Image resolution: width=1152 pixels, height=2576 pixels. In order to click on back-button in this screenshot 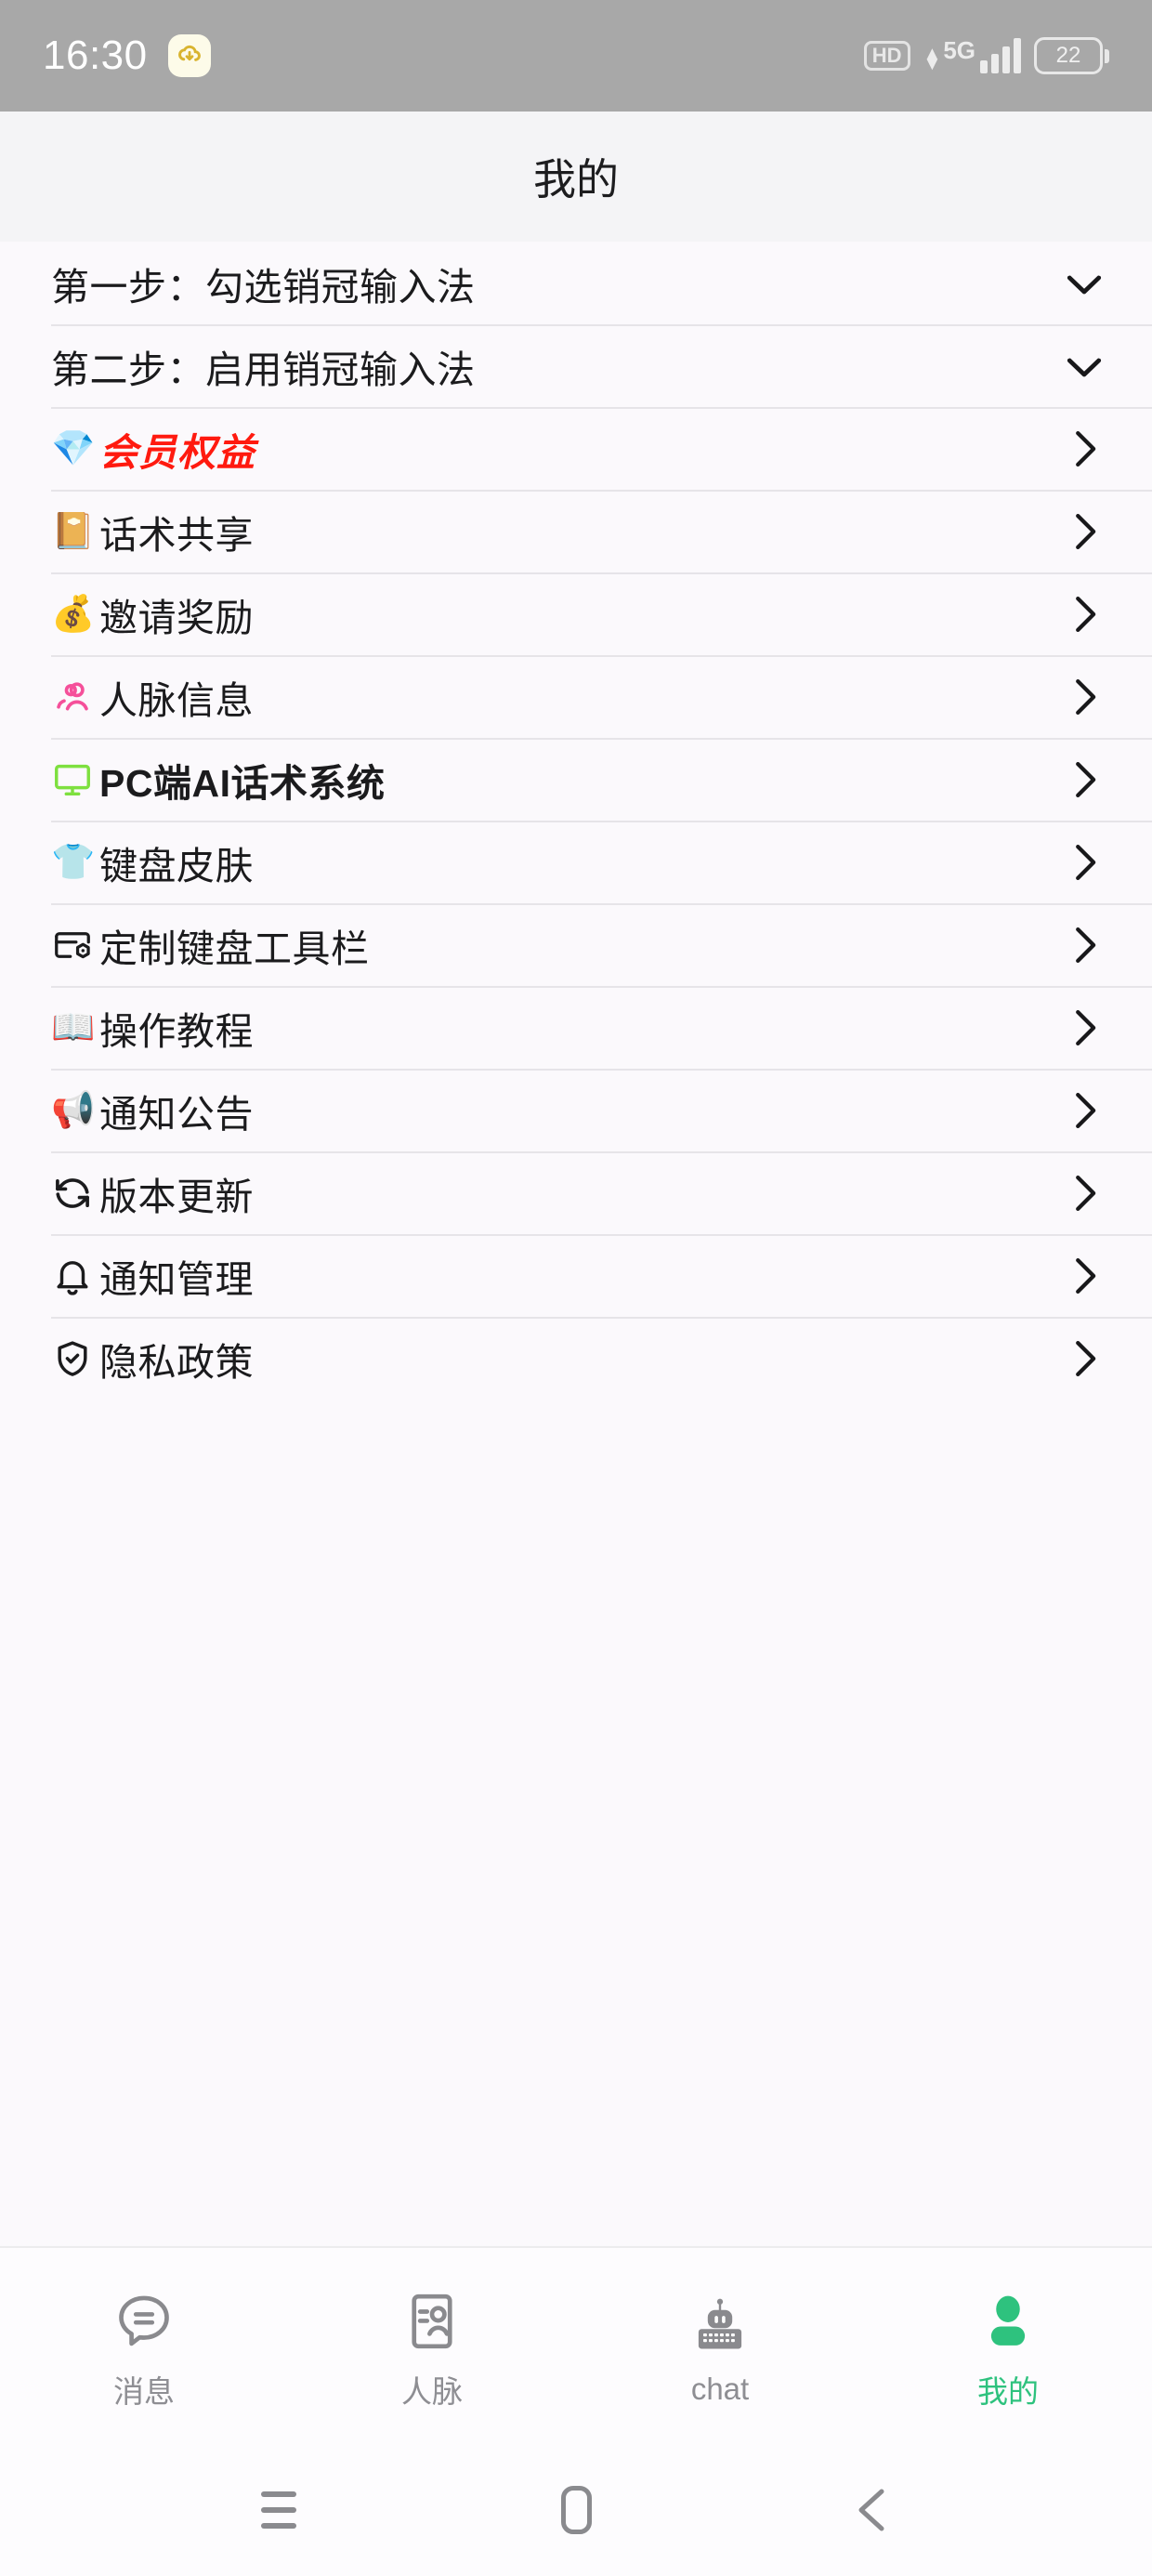, I will do `click(873, 2510)`.